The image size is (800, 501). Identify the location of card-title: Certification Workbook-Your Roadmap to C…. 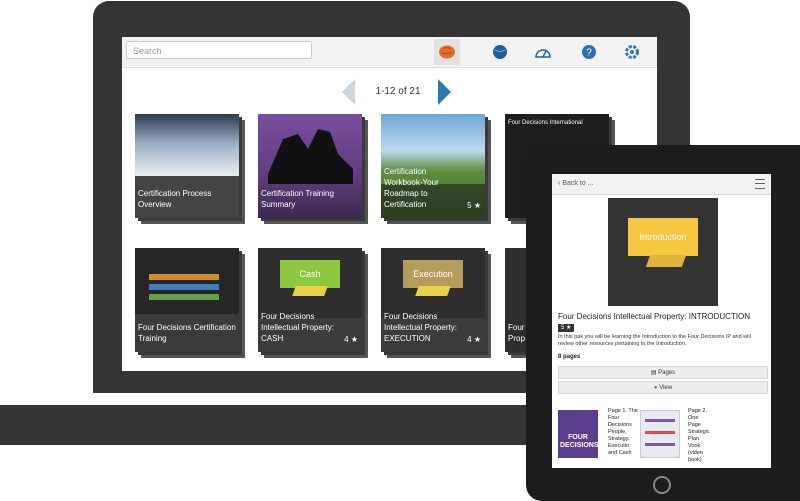
(411, 188).